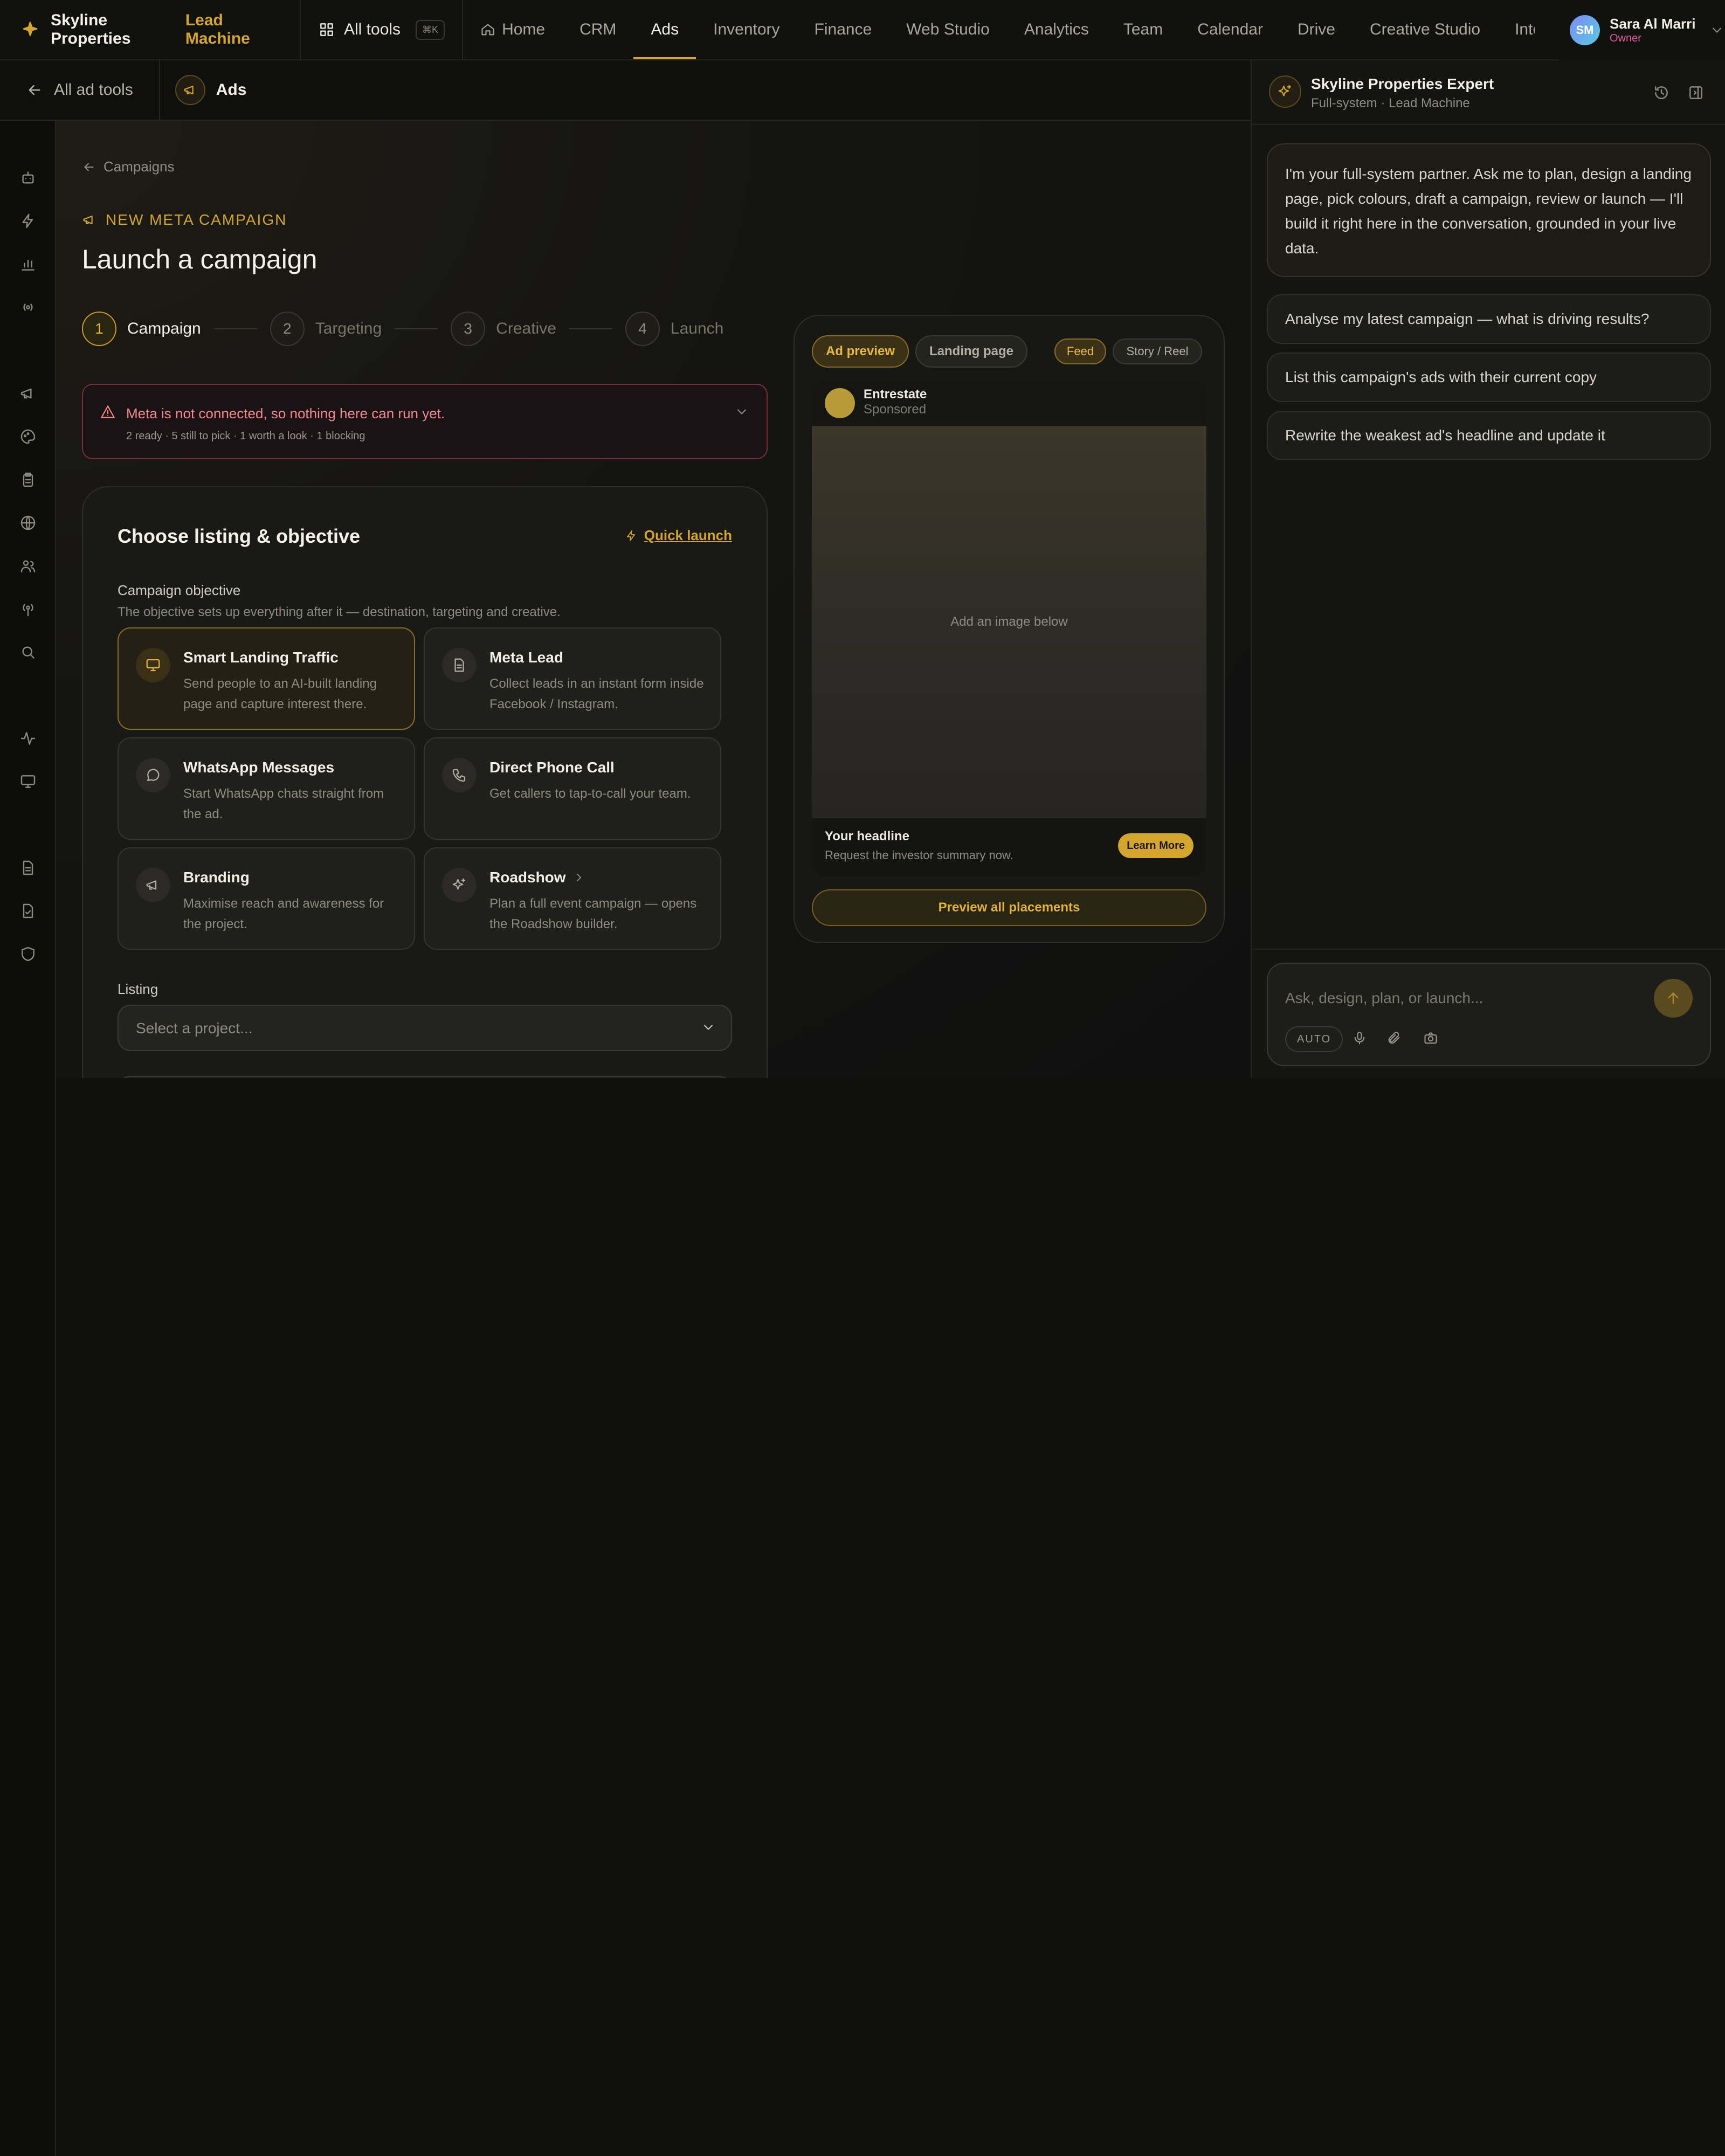  Describe the element at coordinates (1285, 91) in the screenshot. I see `sparkle-icon` at that location.